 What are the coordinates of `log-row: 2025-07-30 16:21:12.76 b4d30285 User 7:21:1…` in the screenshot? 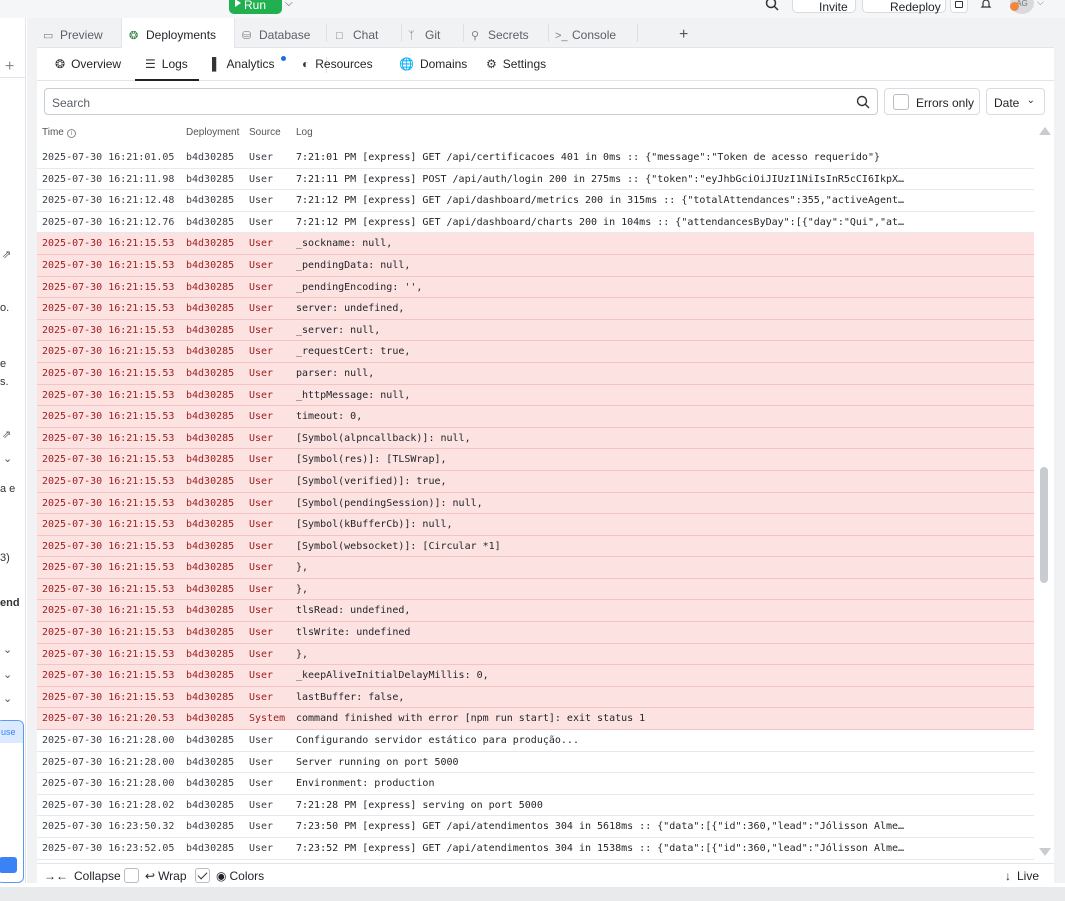 It's located at (535, 223).